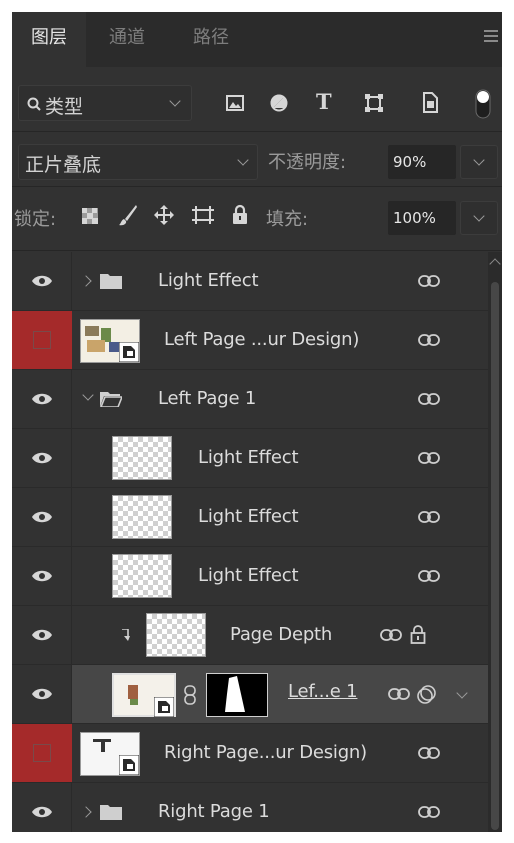 The image size is (514, 843). Describe the element at coordinates (235, 103) in the screenshot. I see `image-filter-icon` at that location.